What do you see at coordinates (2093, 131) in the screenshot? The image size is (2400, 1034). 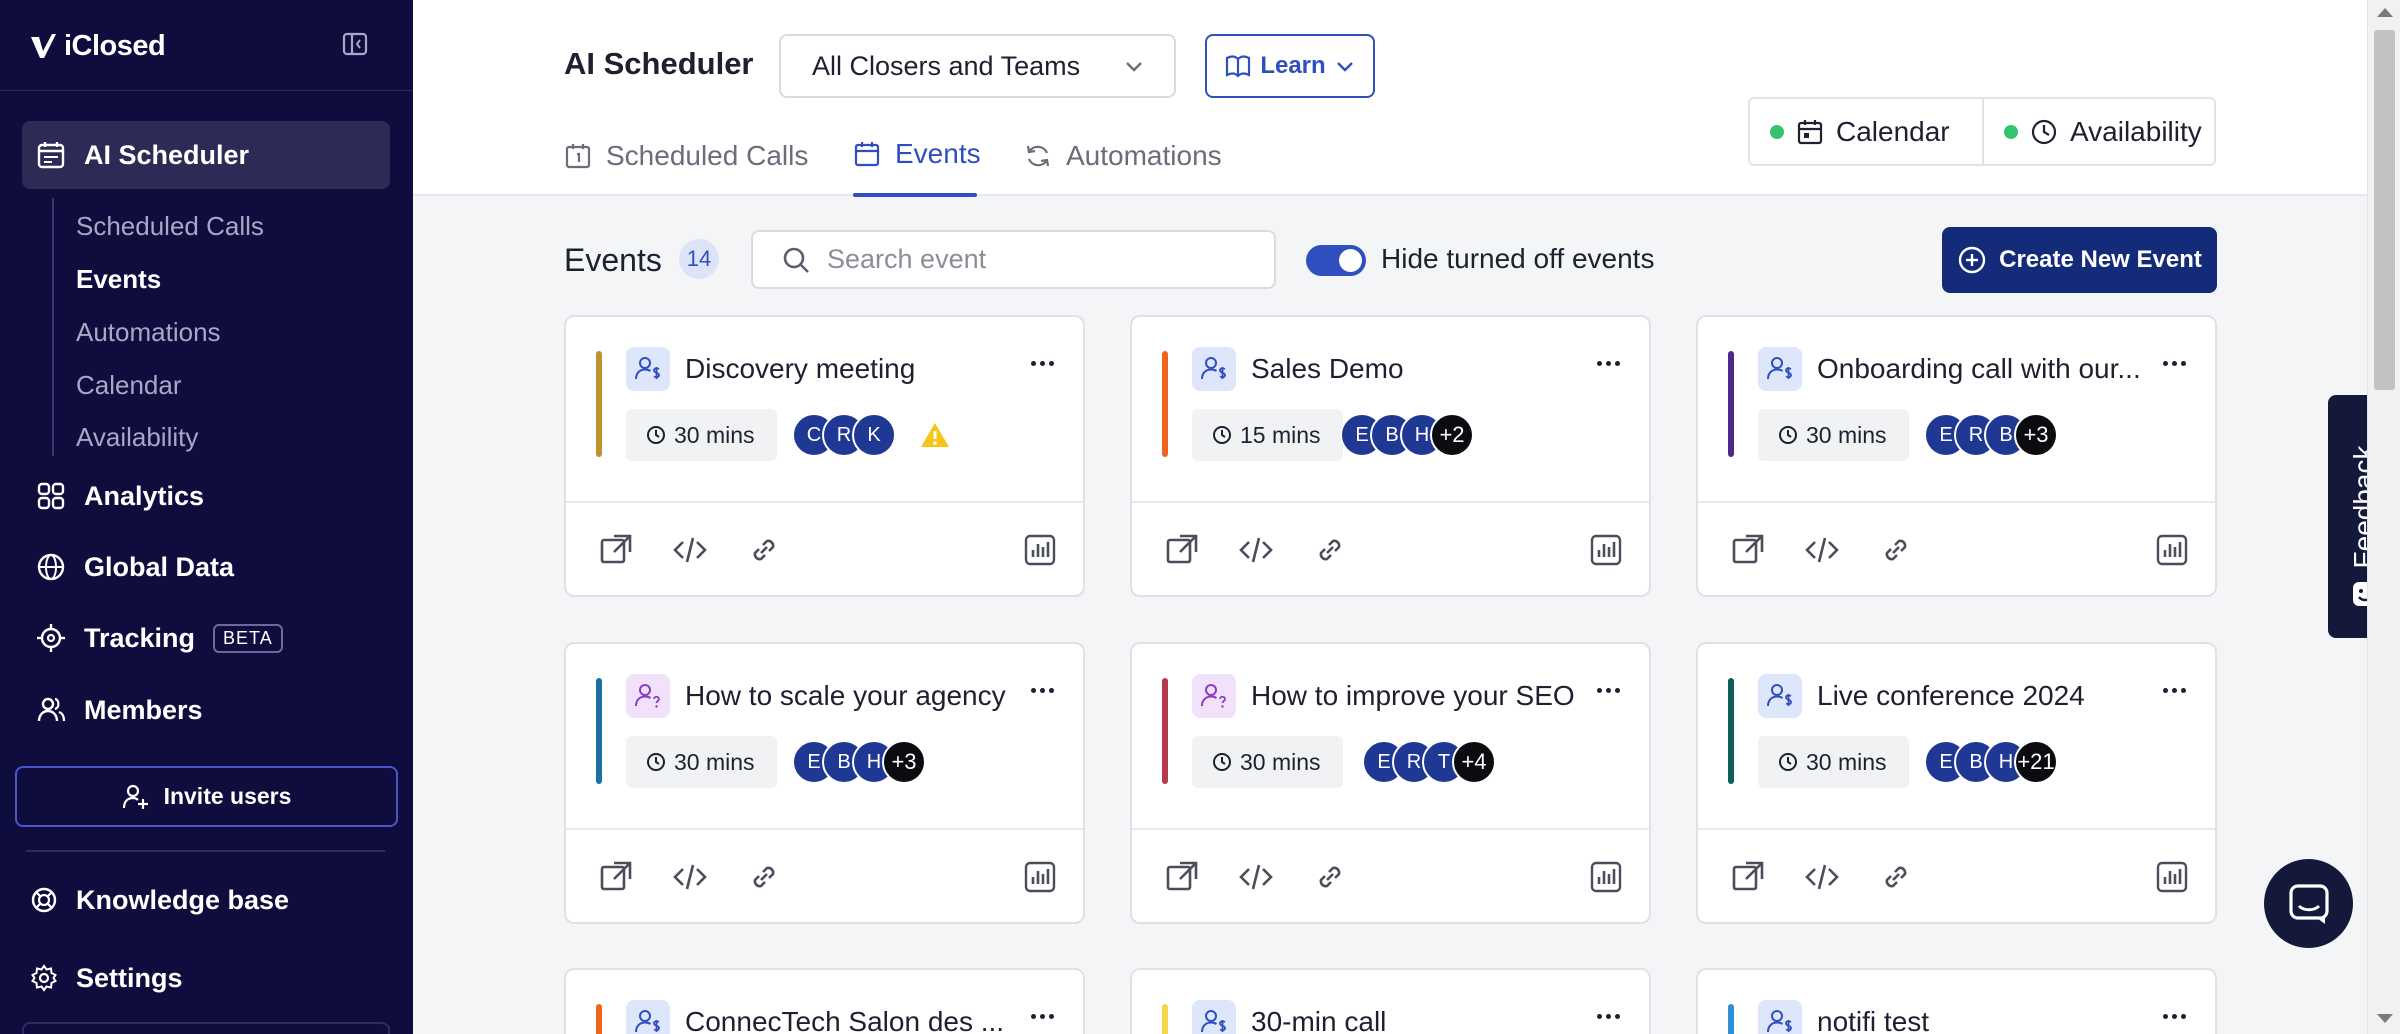 I see `availability-status-button: Availability` at bounding box center [2093, 131].